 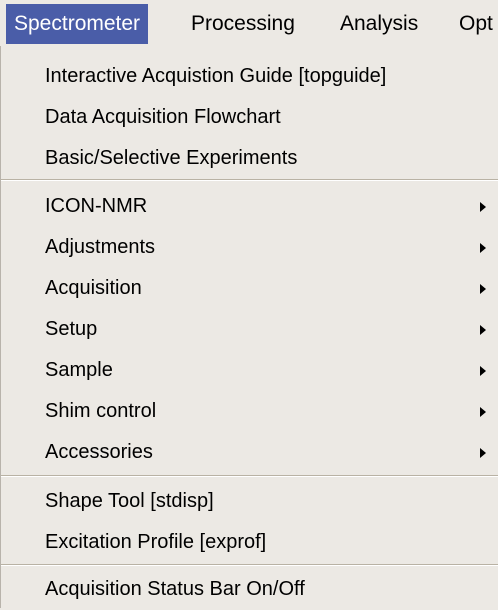 What do you see at coordinates (249, 501) in the screenshot?
I see `menu-item-shape-tool: Shape Tool [stdisp]` at bounding box center [249, 501].